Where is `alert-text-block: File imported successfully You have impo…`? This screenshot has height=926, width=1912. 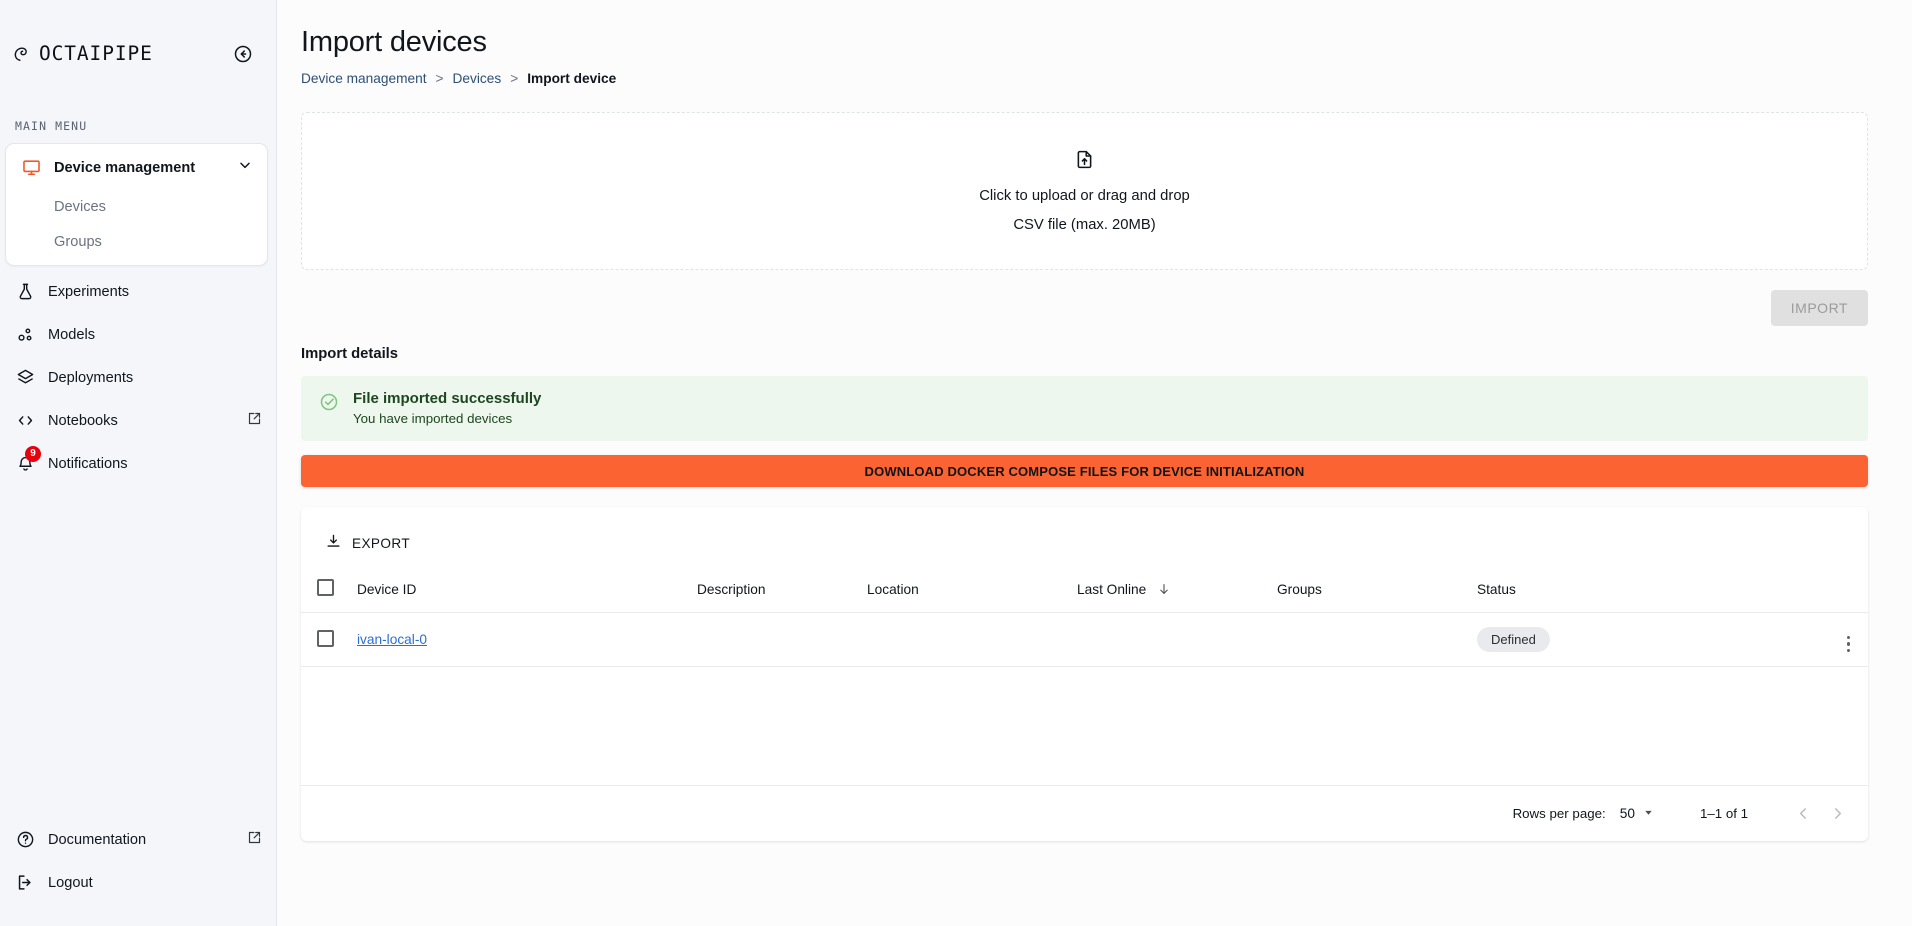 alert-text-block: File imported successfully You have impo… is located at coordinates (447, 408).